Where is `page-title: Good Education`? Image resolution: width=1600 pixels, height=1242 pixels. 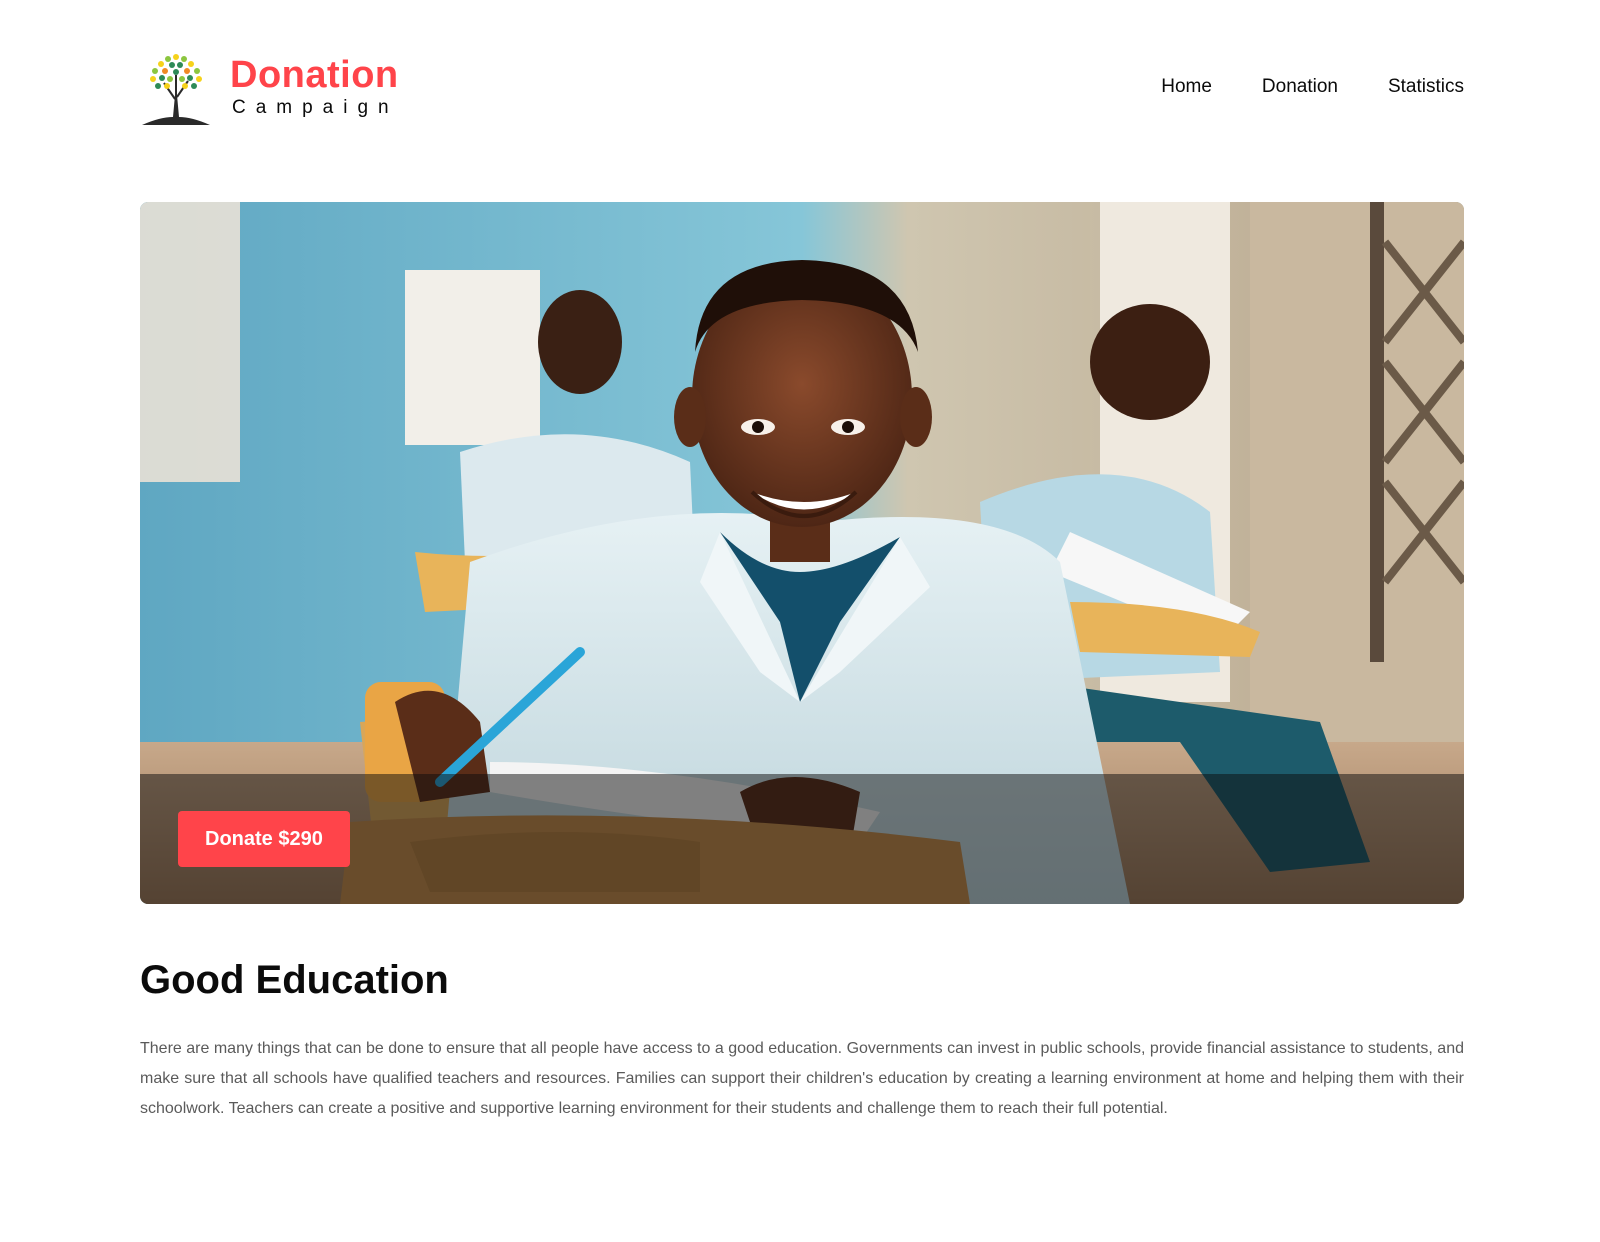
page-title: Good Education is located at coordinates (294, 980).